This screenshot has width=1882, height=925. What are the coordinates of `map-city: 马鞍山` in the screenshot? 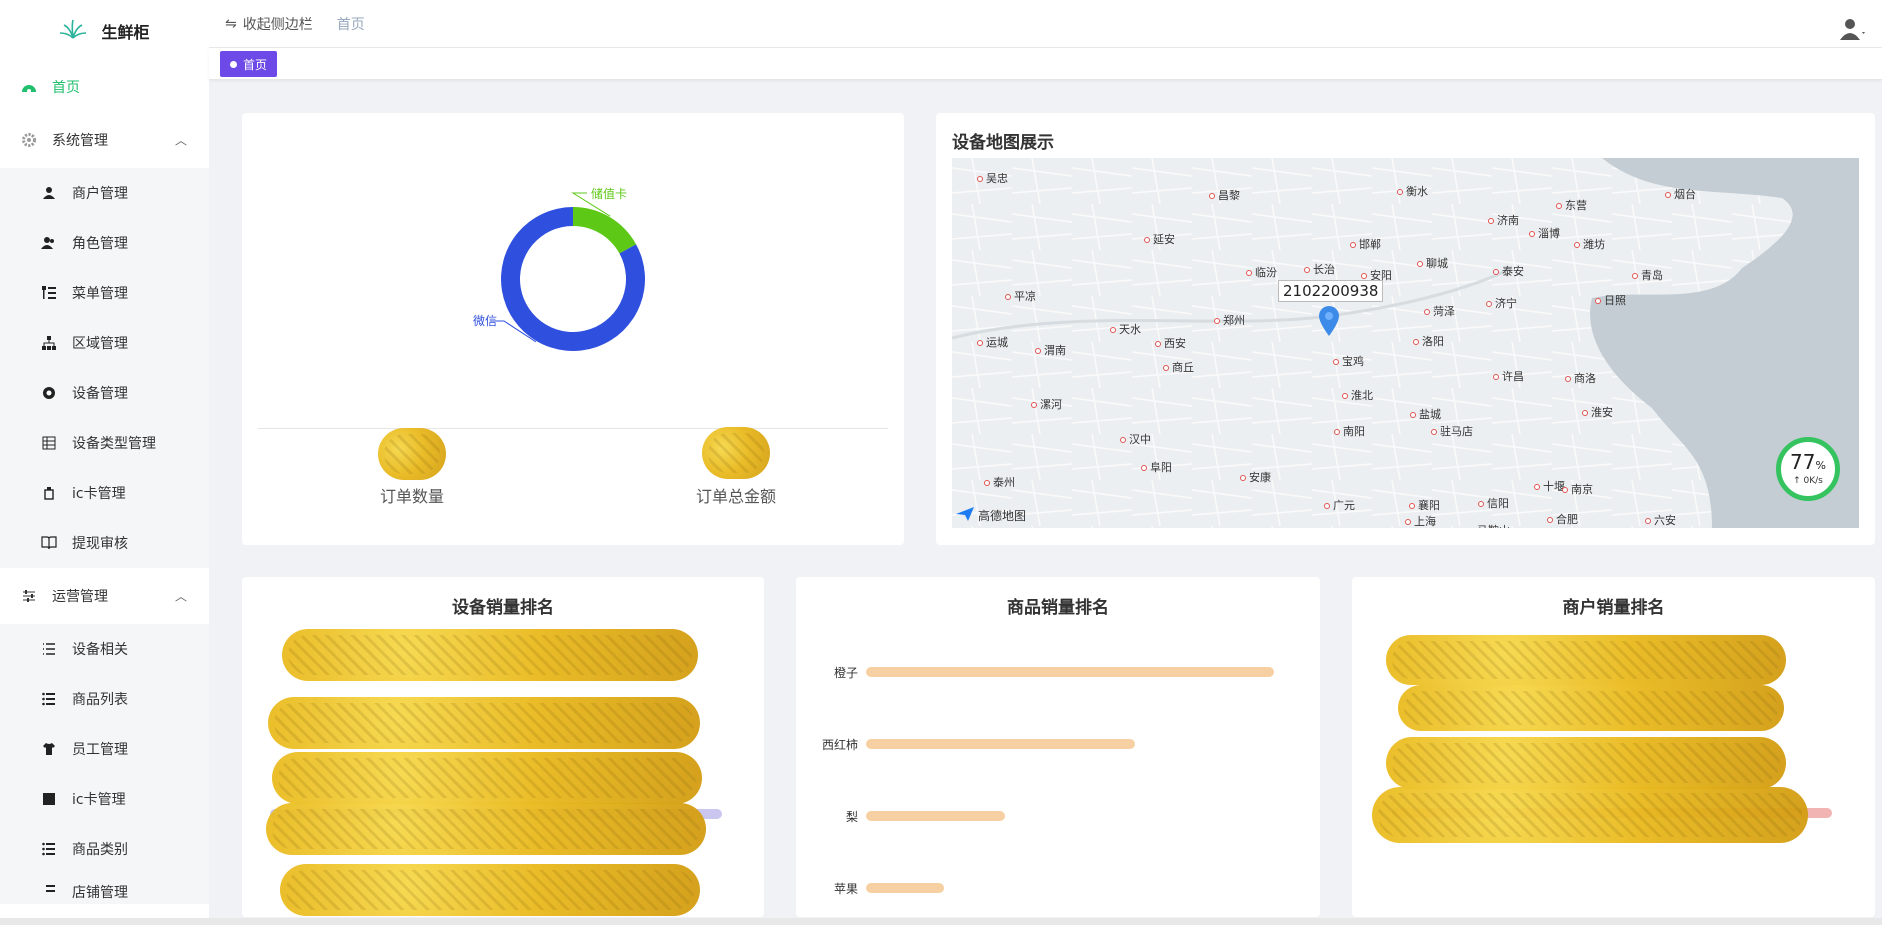 It's located at (1489, 525).